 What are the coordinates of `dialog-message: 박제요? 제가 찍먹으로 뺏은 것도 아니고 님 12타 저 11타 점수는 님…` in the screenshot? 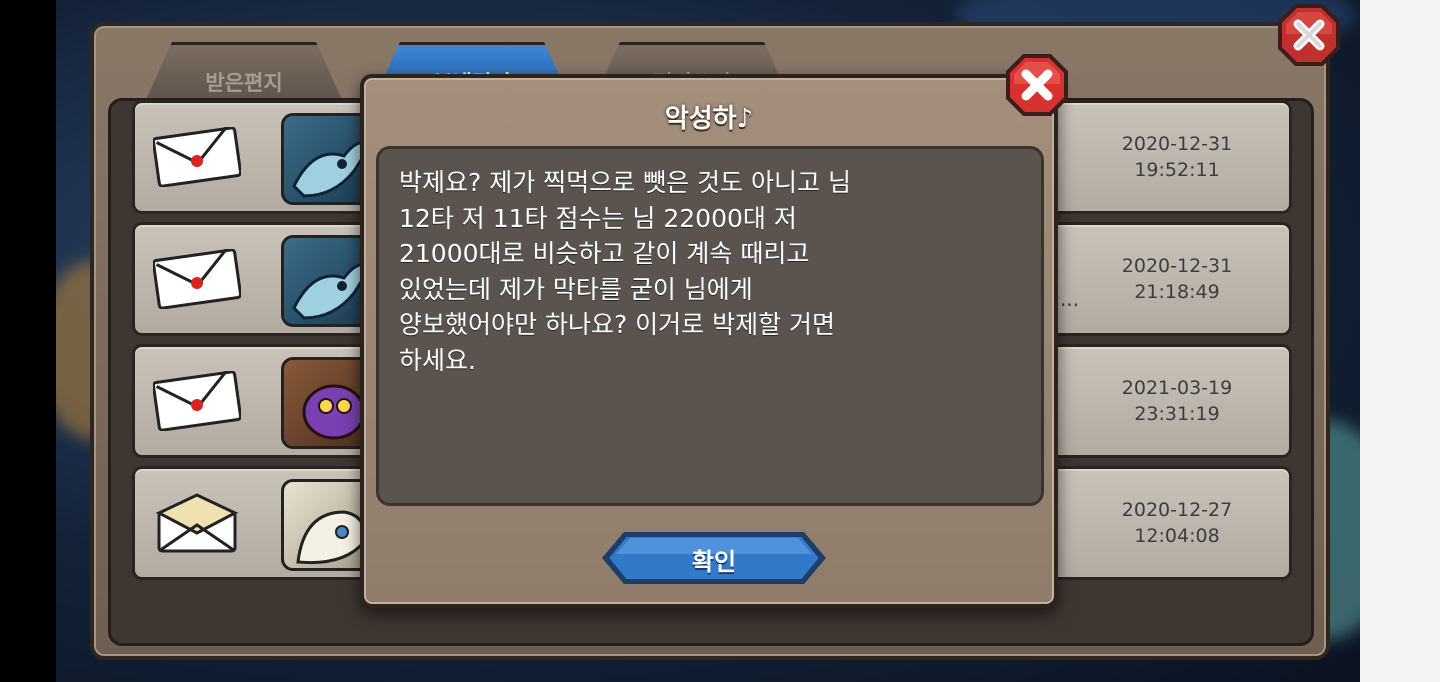 It's located at (625, 271).